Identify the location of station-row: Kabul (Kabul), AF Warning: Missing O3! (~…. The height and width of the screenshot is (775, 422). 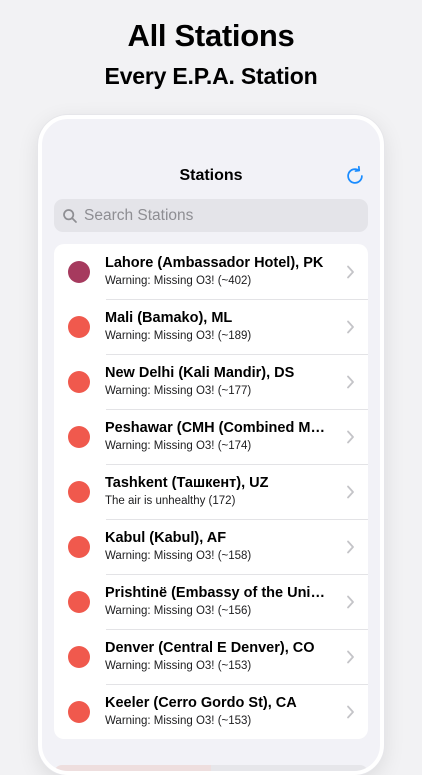
(211, 546).